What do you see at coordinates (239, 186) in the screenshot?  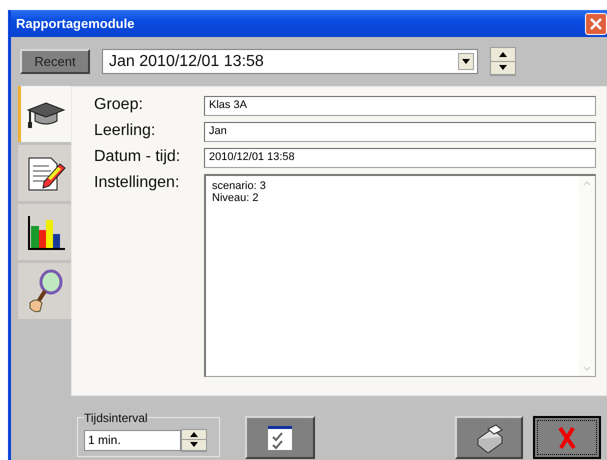 I see `settings-line: scenario: 3` at bounding box center [239, 186].